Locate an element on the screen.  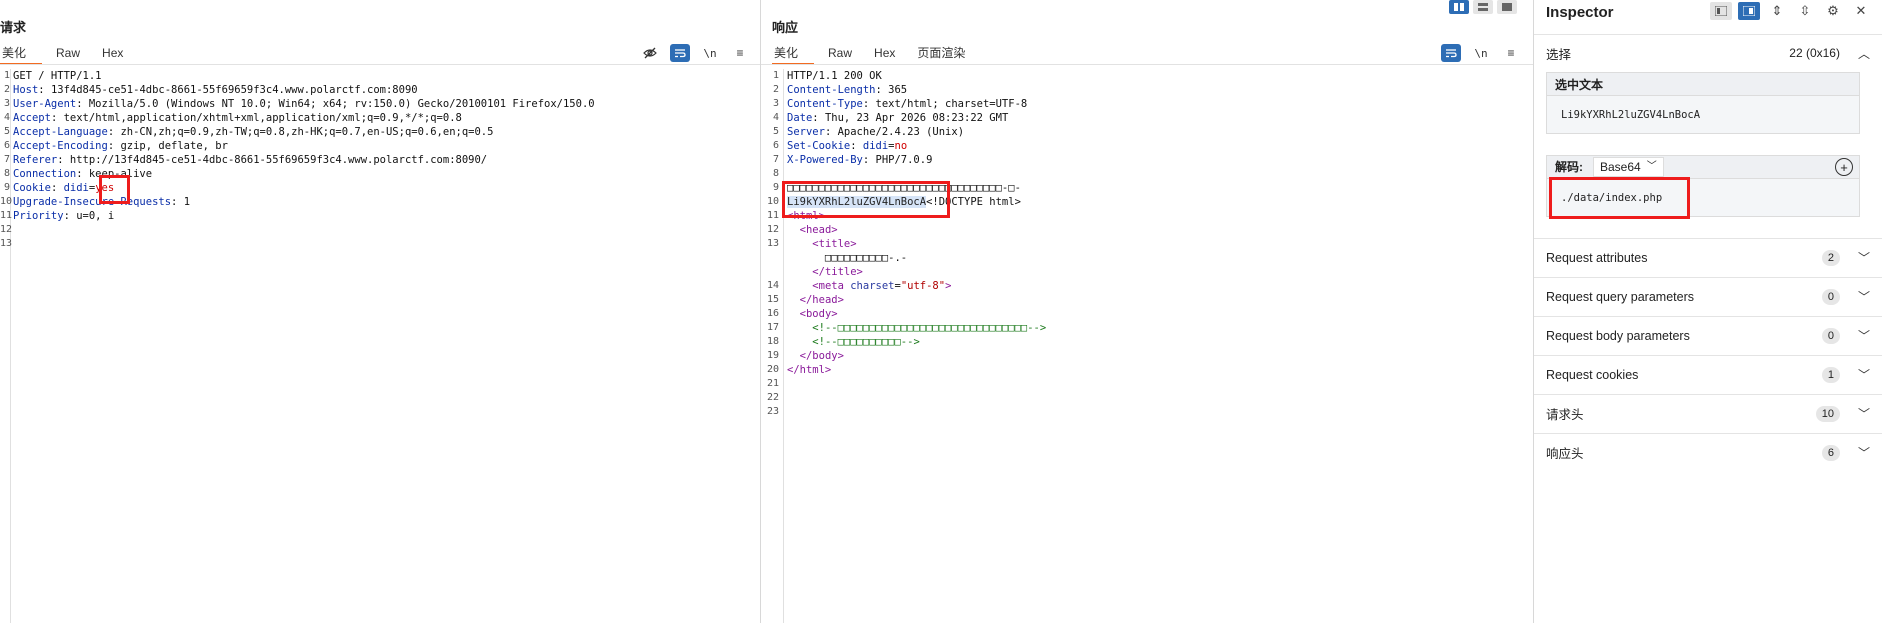
code-text: <!--□□□□□□□□□□--> is located at coordinates (853, 342).